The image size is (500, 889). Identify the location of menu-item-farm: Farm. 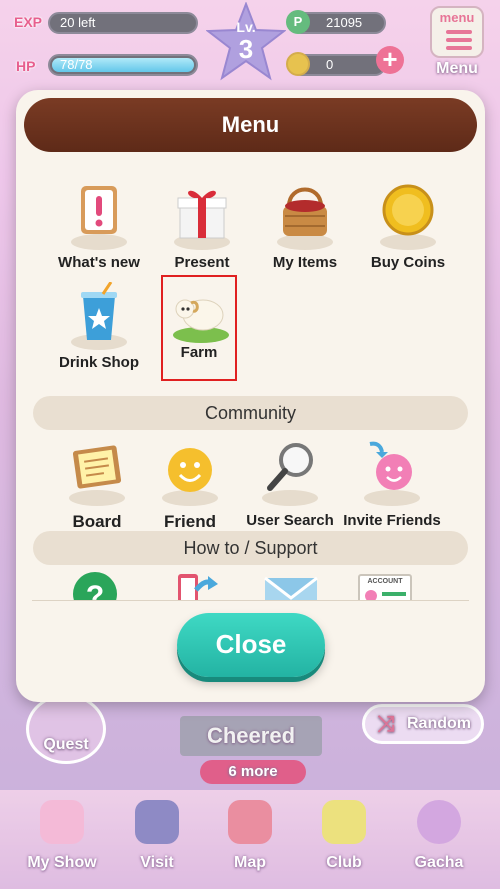
(199, 328).